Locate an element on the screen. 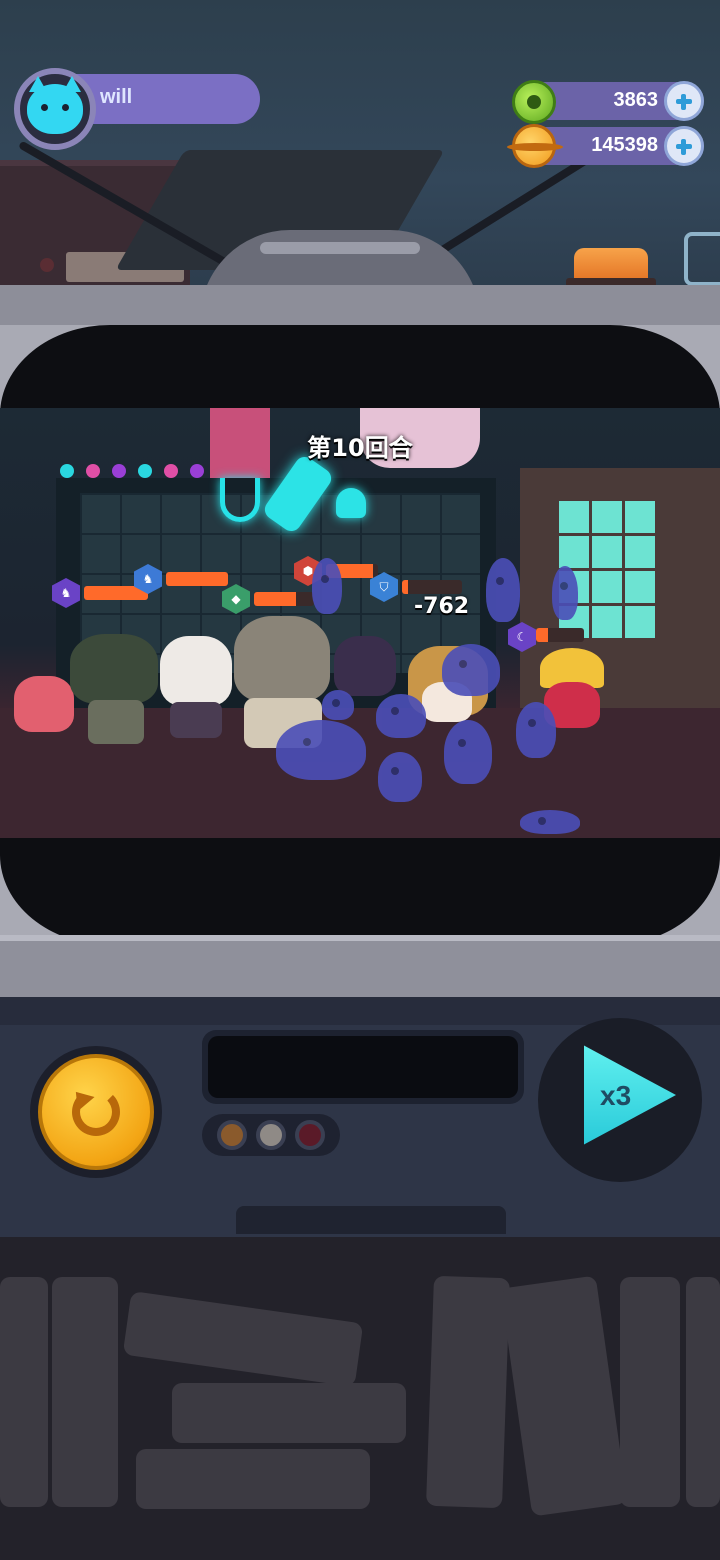 The height and width of the screenshot is (1560, 720). neon-octopus-icon is located at coordinates (351, 503).